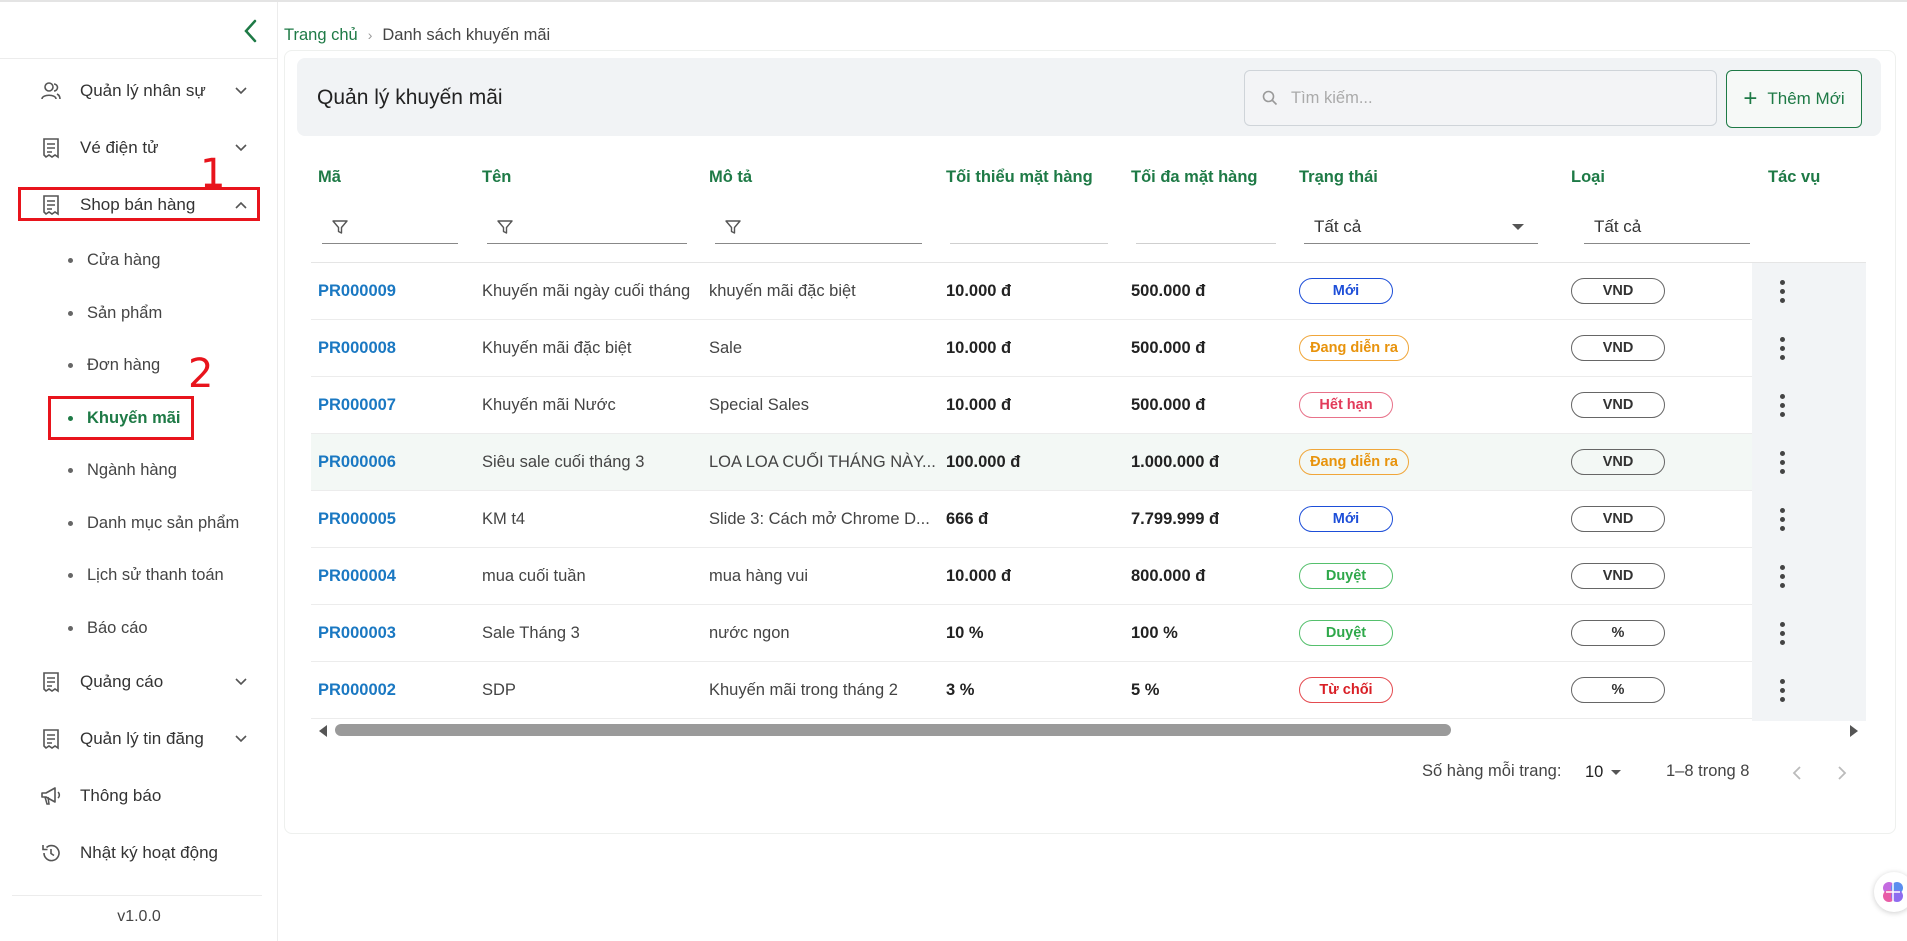  What do you see at coordinates (393, 348) in the screenshot?
I see `code-cell: PR000008` at bounding box center [393, 348].